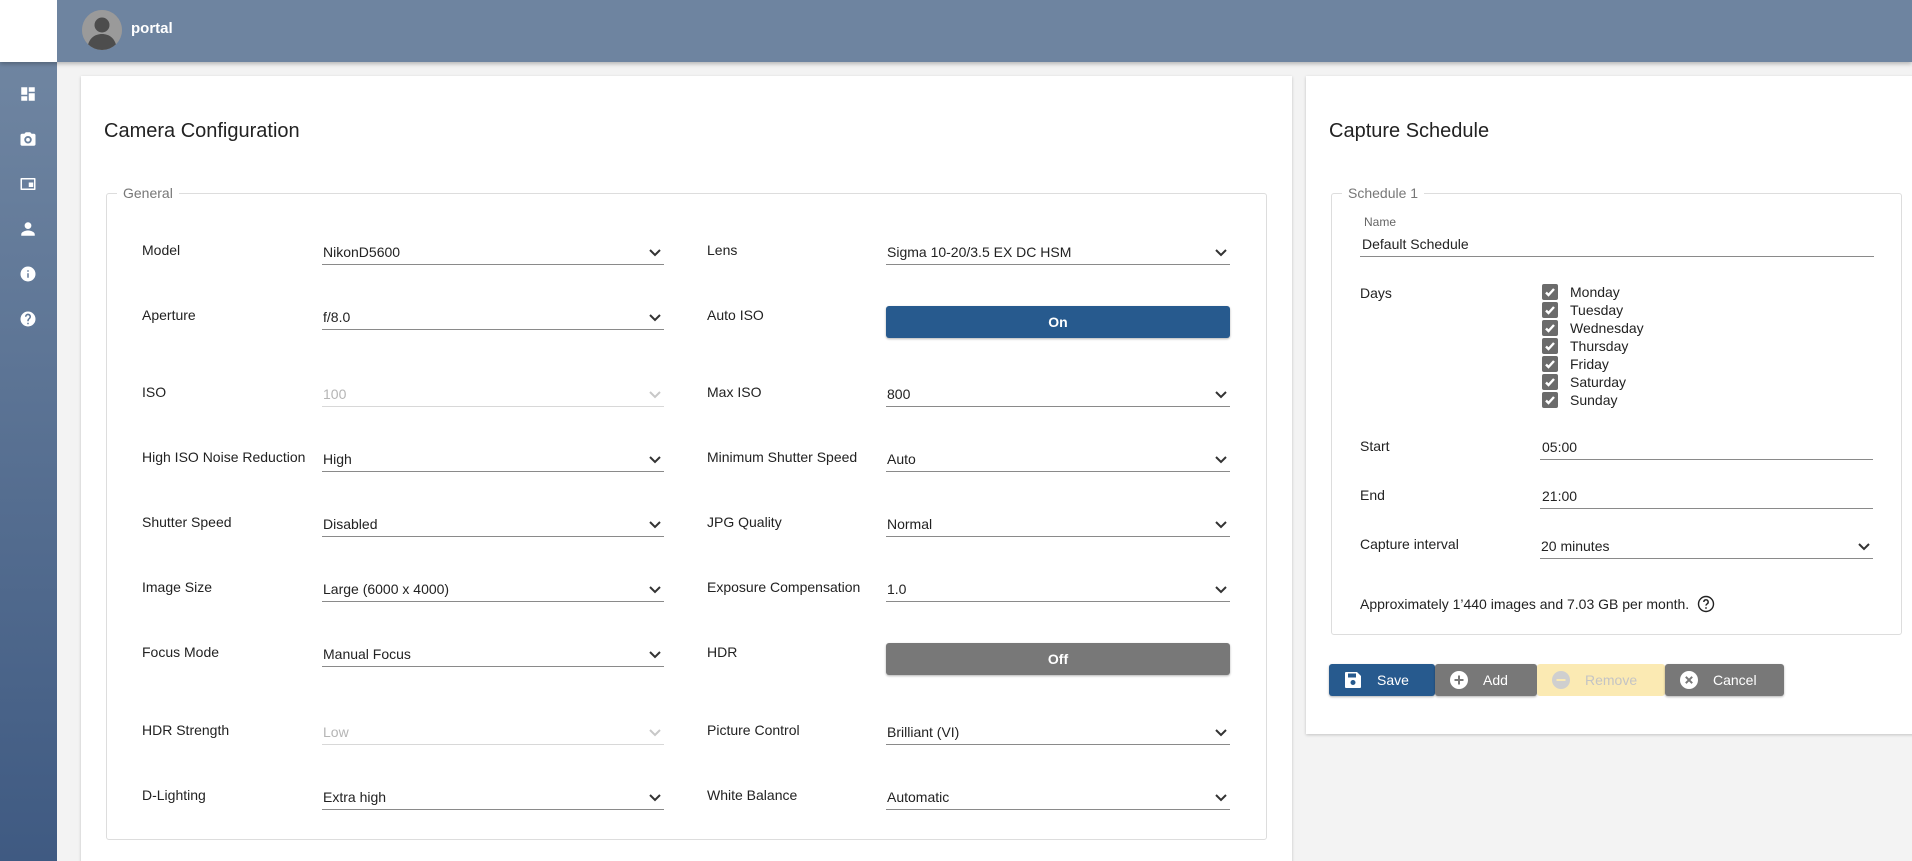 The image size is (1912, 861). What do you see at coordinates (362, 252) in the screenshot?
I see `model-value: NikonD5600` at bounding box center [362, 252].